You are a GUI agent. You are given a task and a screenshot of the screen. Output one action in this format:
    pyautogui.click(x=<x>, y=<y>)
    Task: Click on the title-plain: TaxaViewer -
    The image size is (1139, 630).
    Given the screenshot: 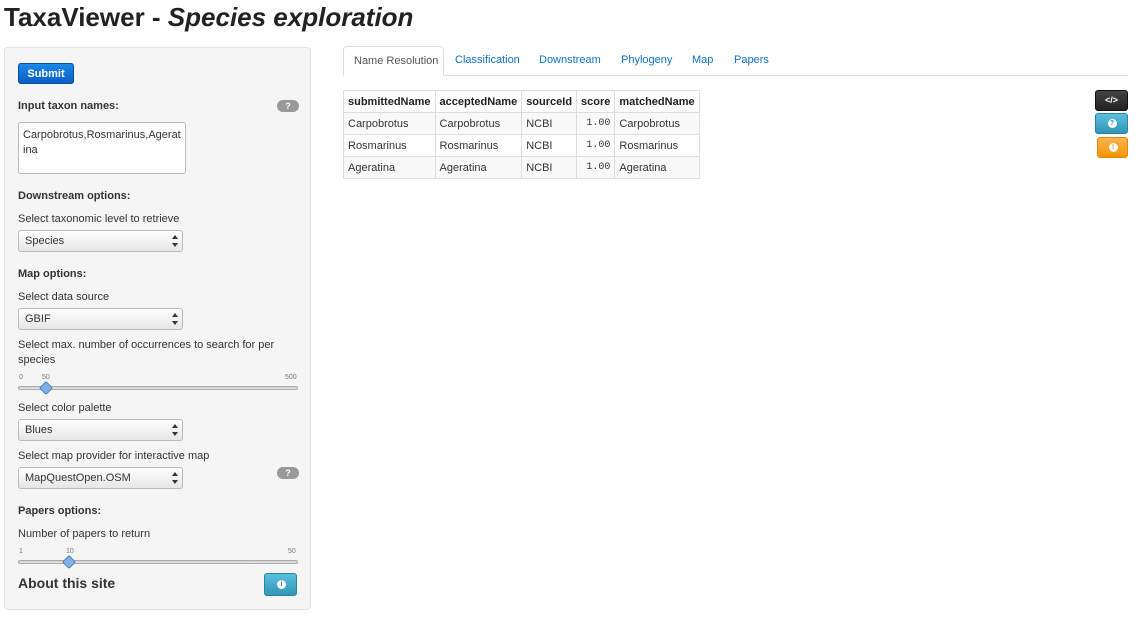 What is the action you would take?
    pyautogui.click(x=86, y=17)
    